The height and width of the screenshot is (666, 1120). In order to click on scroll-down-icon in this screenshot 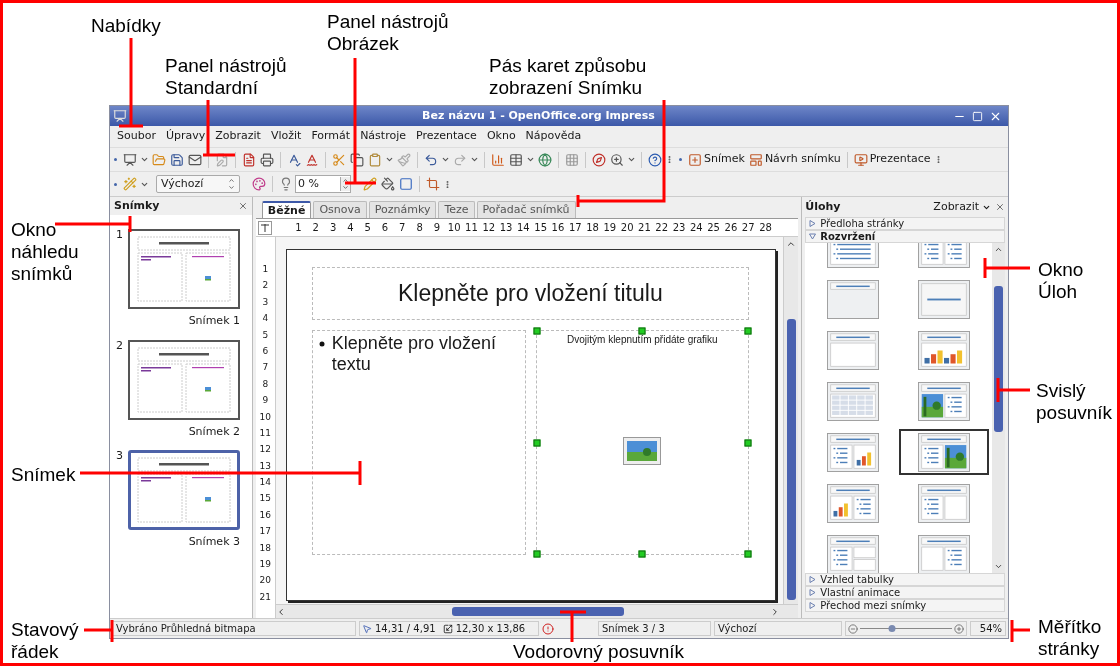, I will do `click(998, 566)`.